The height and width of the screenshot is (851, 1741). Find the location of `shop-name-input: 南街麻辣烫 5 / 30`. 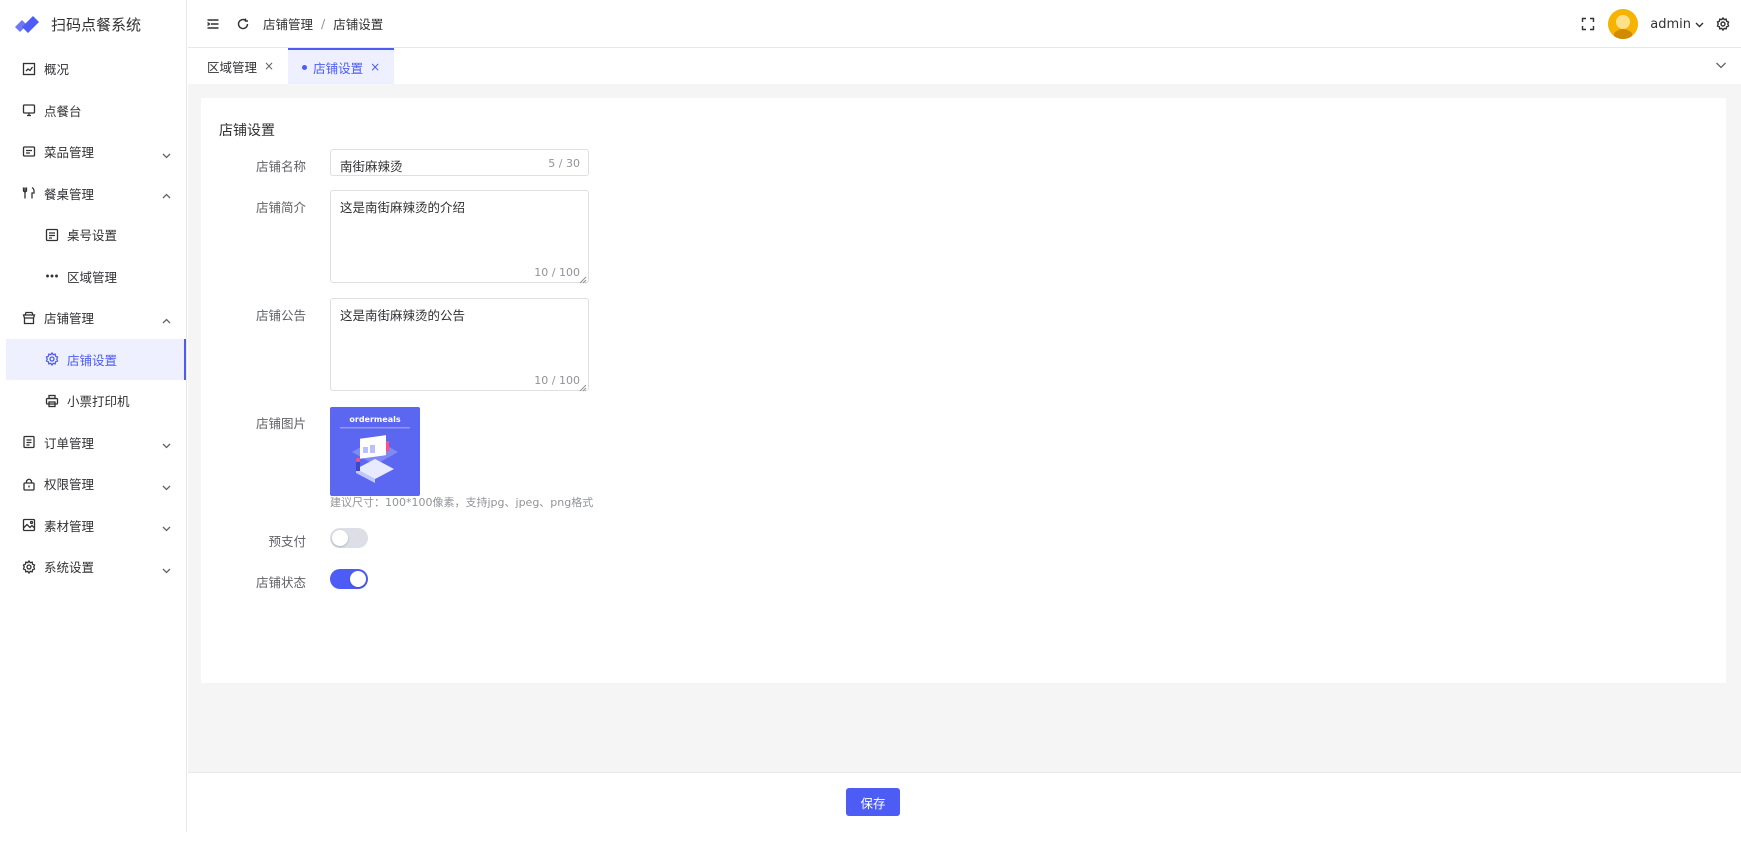

shop-name-input: 南街麻辣烫 5 / 30 is located at coordinates (459, 162).